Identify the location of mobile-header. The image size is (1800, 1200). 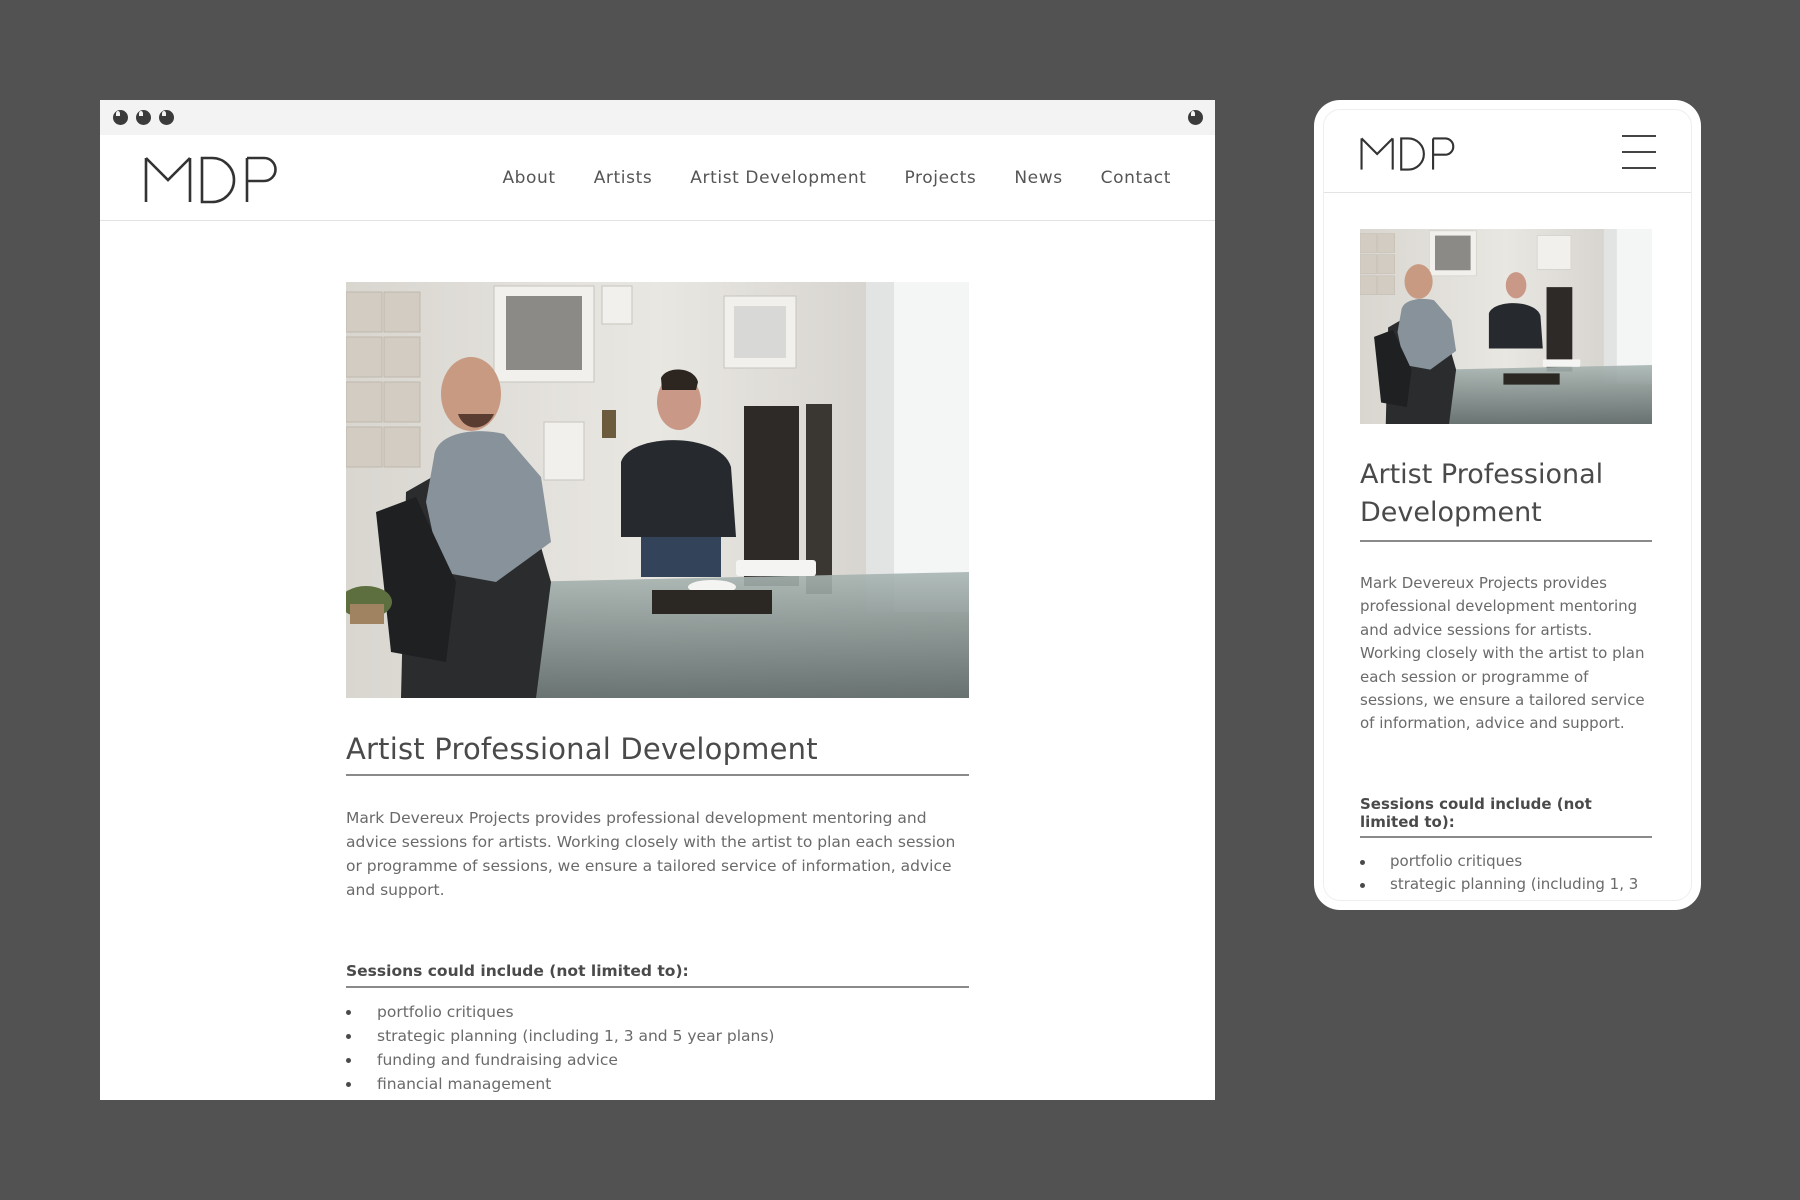
(1507, 151).